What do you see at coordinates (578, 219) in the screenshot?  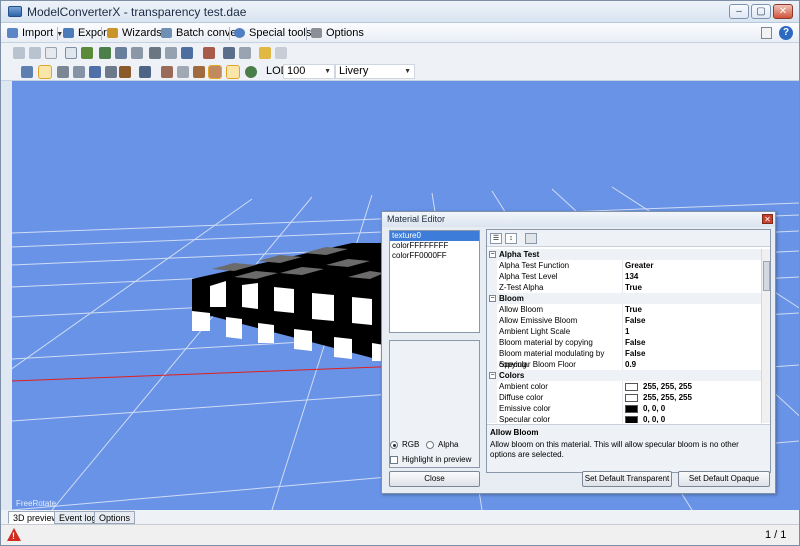 I see `dialog-title-bar: Material Editor ✕` at bounding box center [578, 219].